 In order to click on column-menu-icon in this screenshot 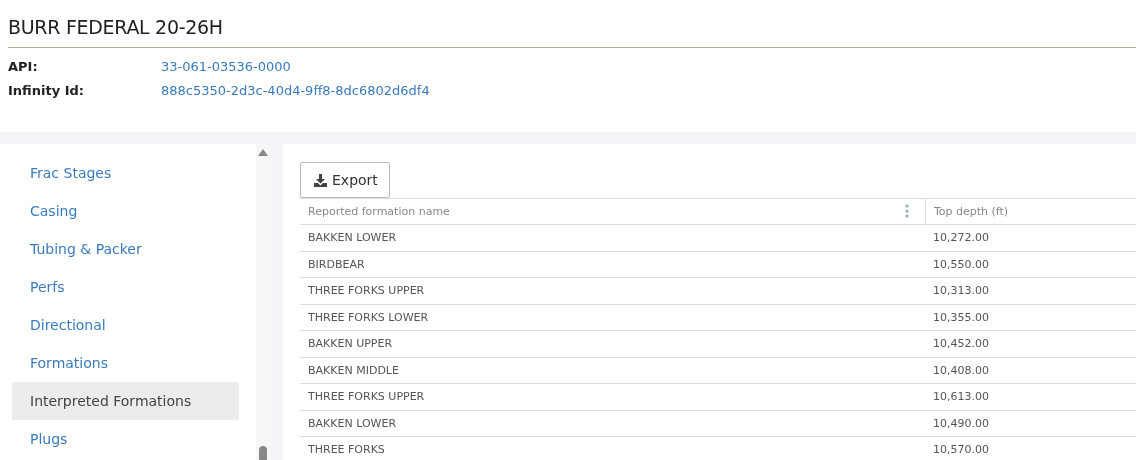, I will do `click(907, 211)`.